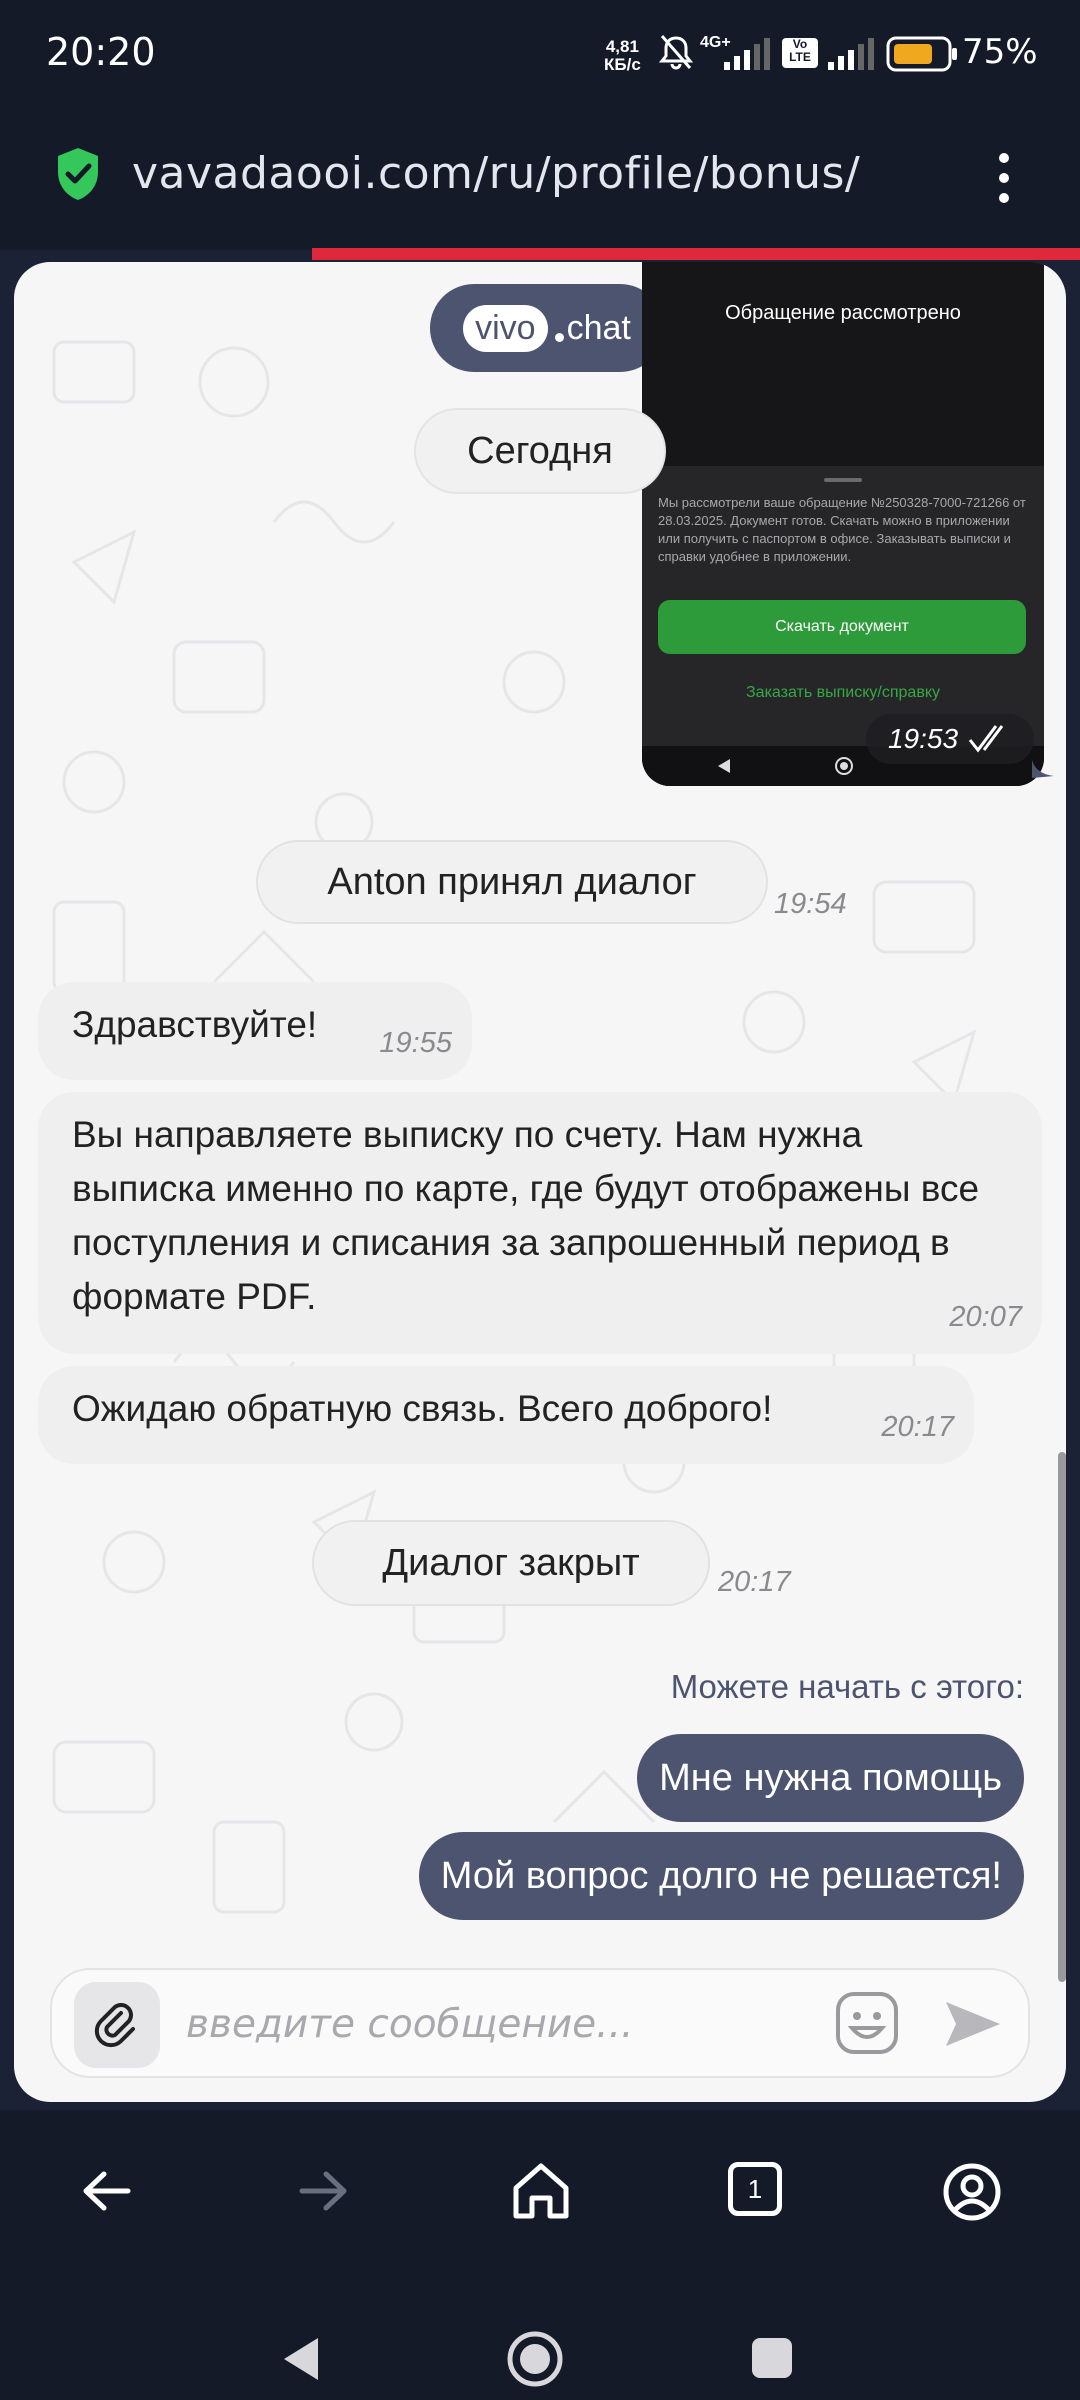 This screenshot has height=2400, width=1080. What do you see at coordinates (921, 54) in the screenshot?
I see `battery-icon` at bounding box center [921, 54].